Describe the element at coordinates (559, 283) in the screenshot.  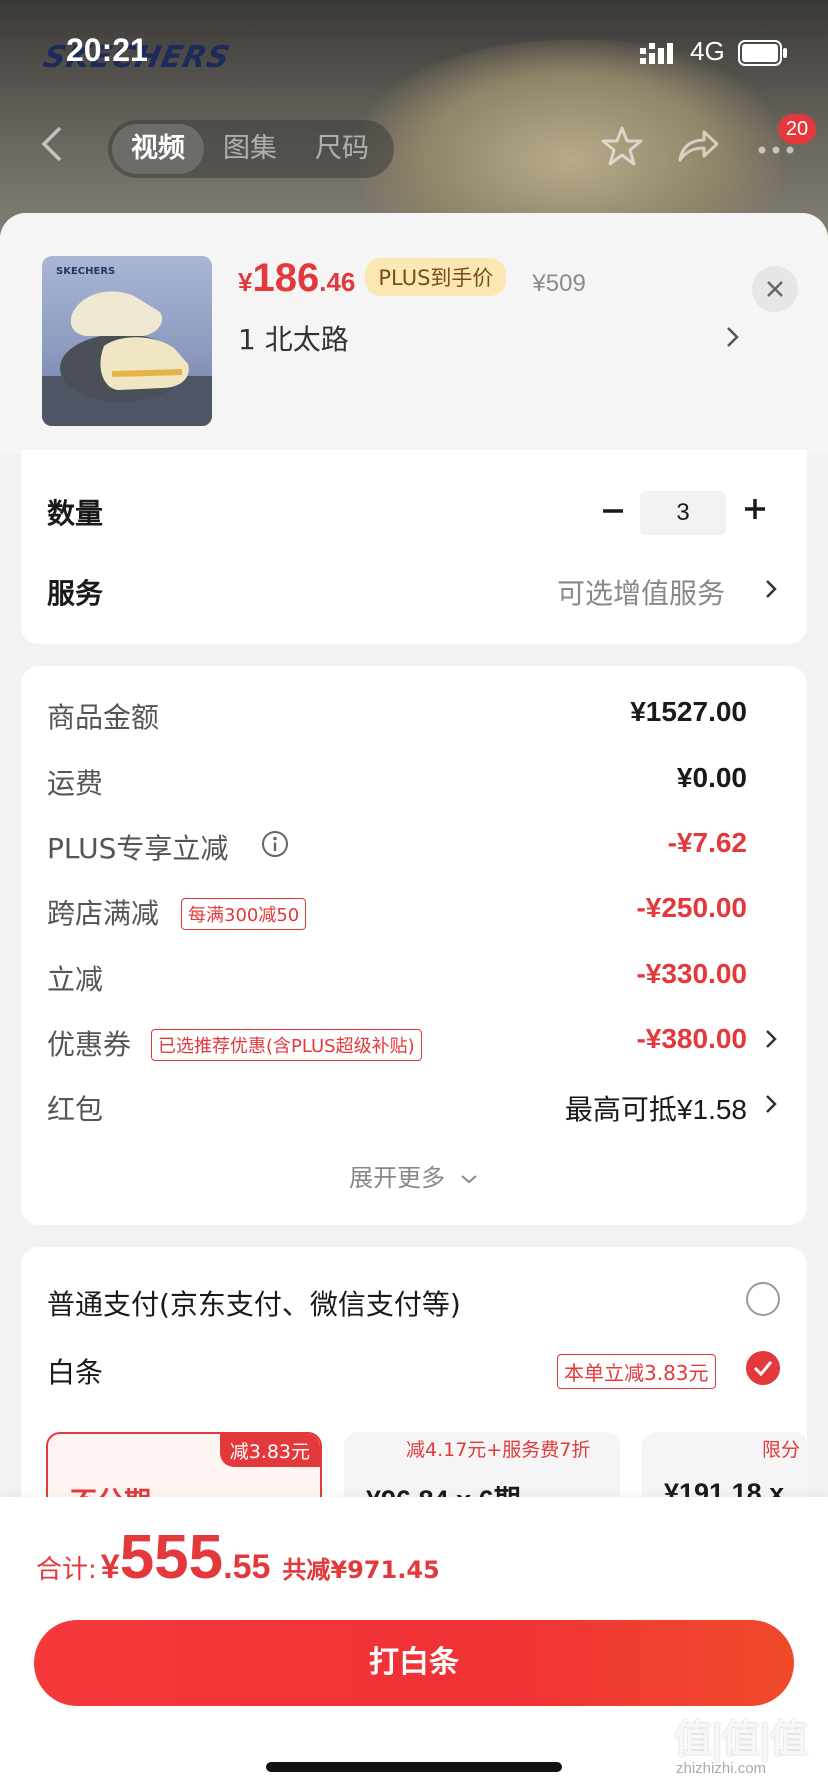
I see `original-price: ¥509` at that location.